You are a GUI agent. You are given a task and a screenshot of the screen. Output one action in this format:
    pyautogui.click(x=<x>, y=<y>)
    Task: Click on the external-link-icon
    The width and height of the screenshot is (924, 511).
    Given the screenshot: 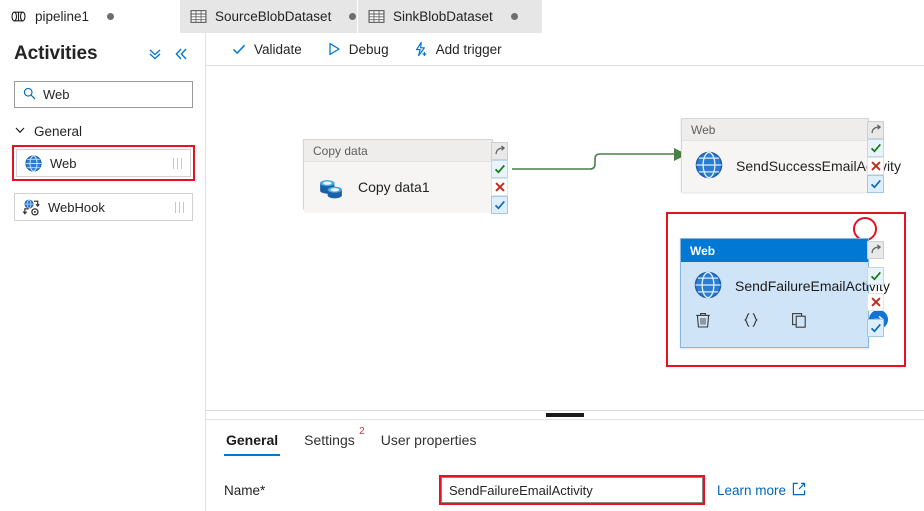 What is the action you would take?
    pyautogui.click(x=799, y=490)
    